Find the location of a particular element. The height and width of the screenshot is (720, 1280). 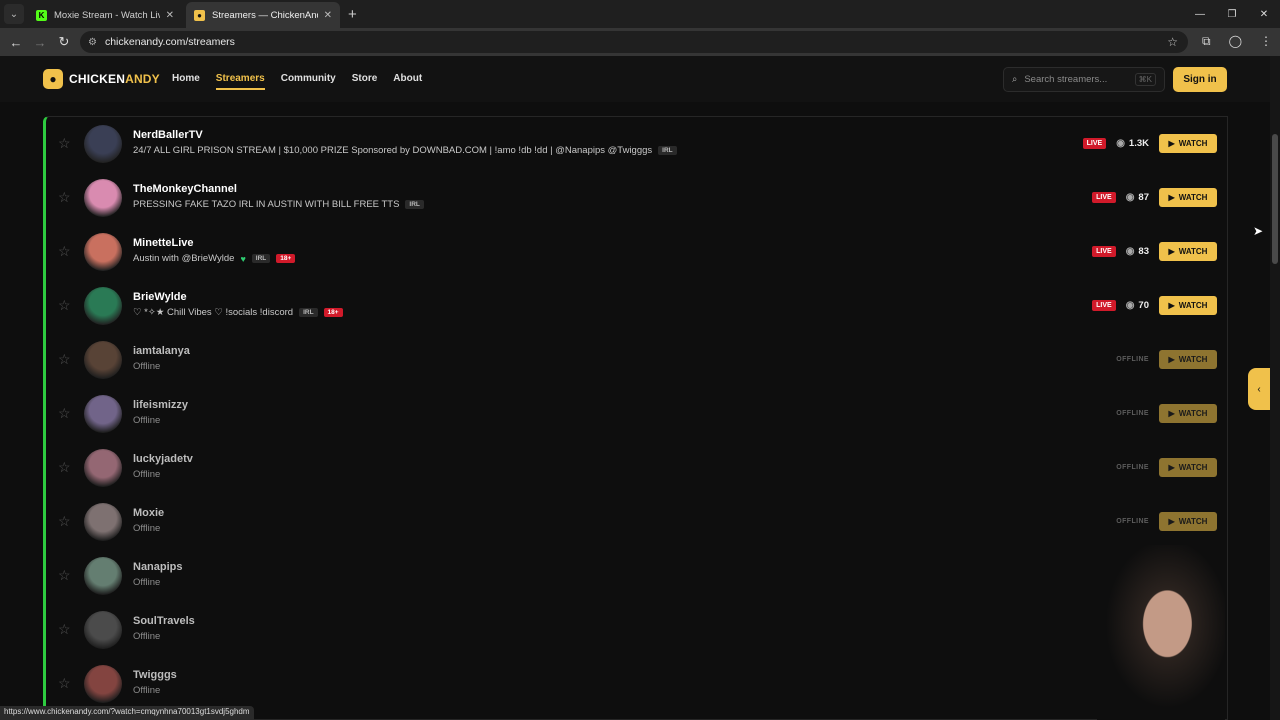

streamer-row: ☆ Moxie Offline OFFLINE ▶ WATCH is located at coordinates (636, 522).